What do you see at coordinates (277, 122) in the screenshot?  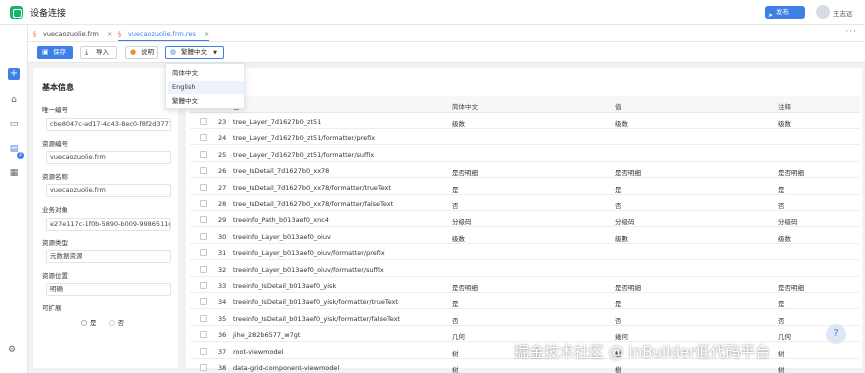 I see `cell-key: tree_Layer_7d1627b0_zt51` at bounding box center [277, 122].